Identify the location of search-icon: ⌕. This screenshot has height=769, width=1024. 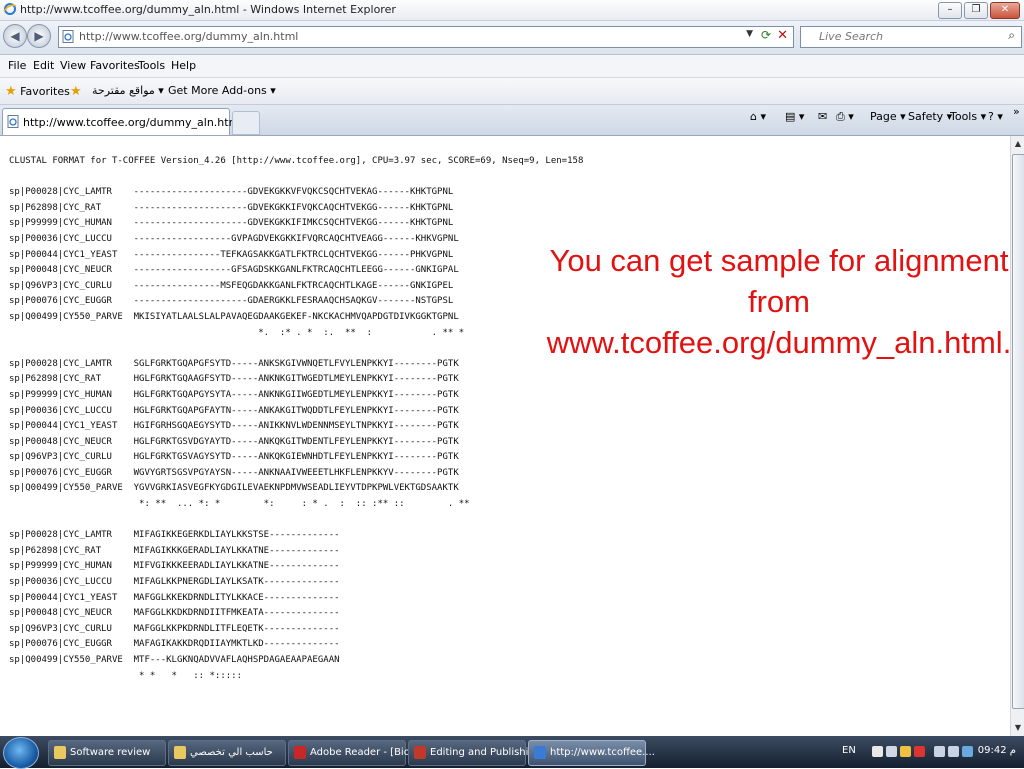
(1011, 35).